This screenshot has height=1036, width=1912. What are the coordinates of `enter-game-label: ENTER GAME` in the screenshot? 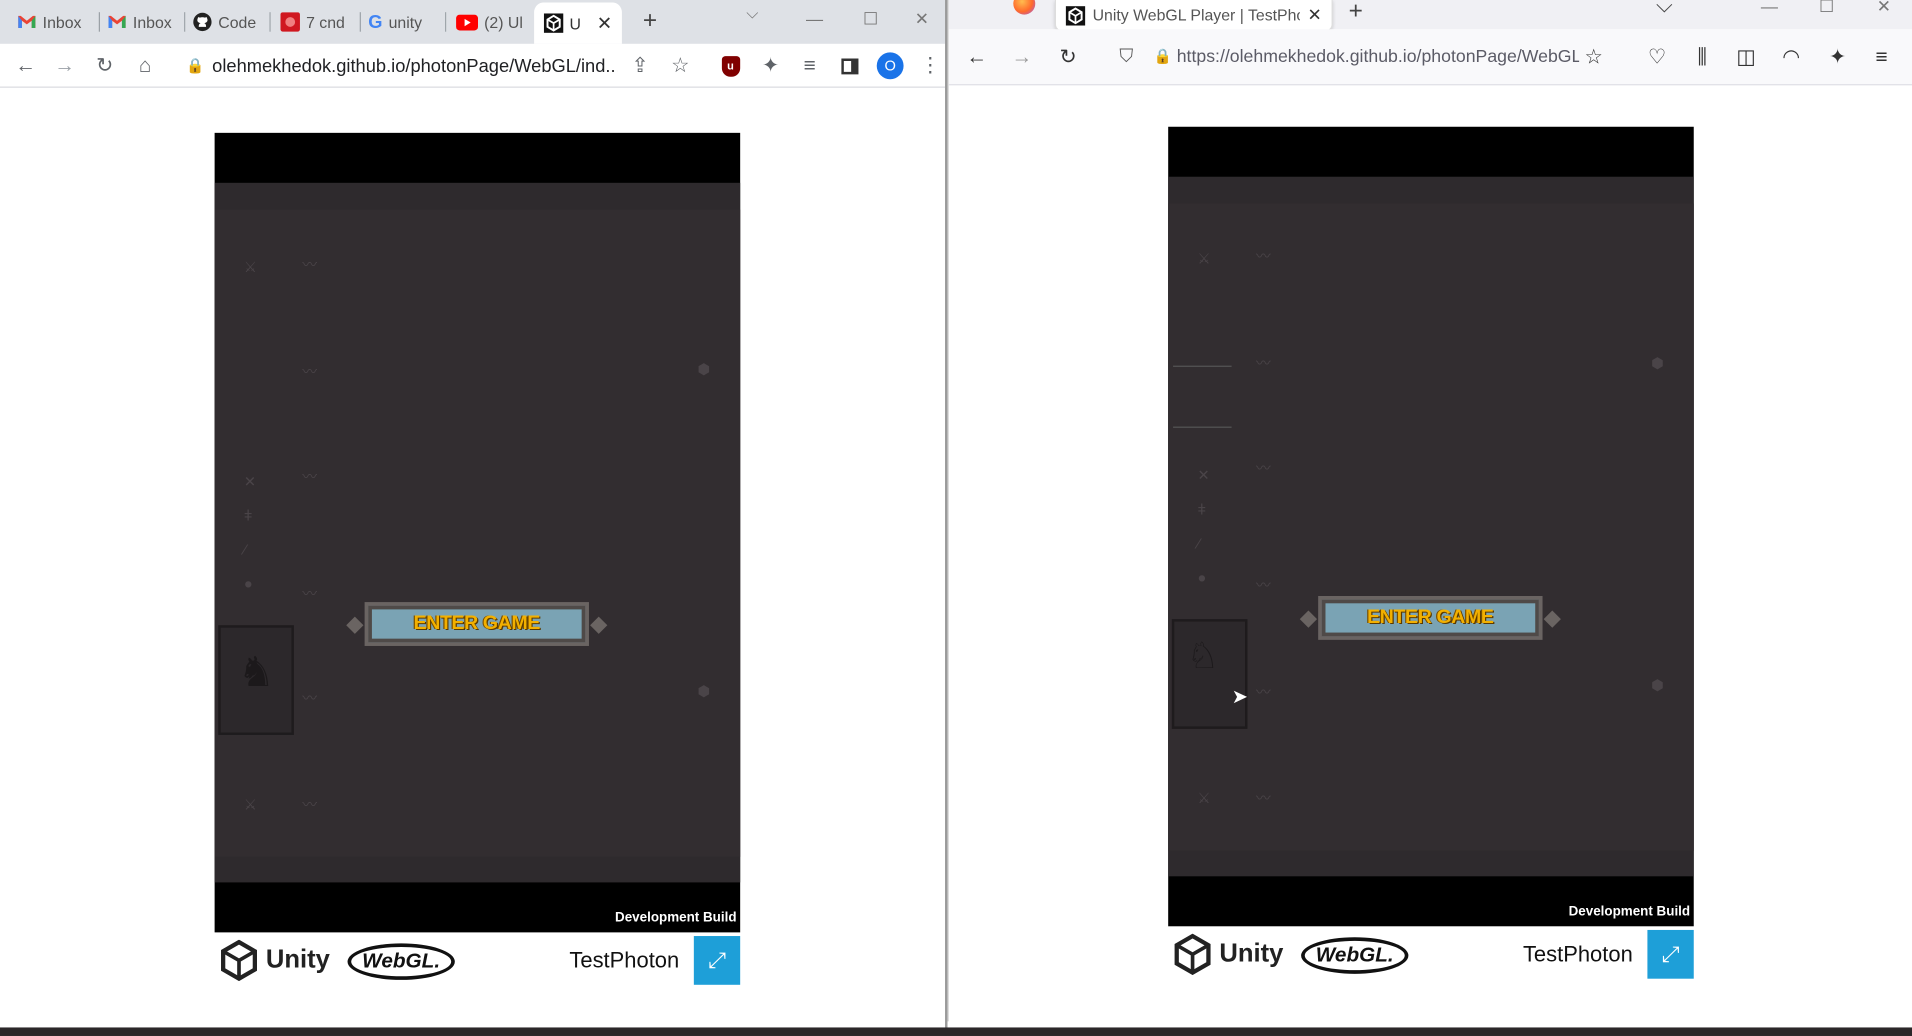 It's located at (476, 624).